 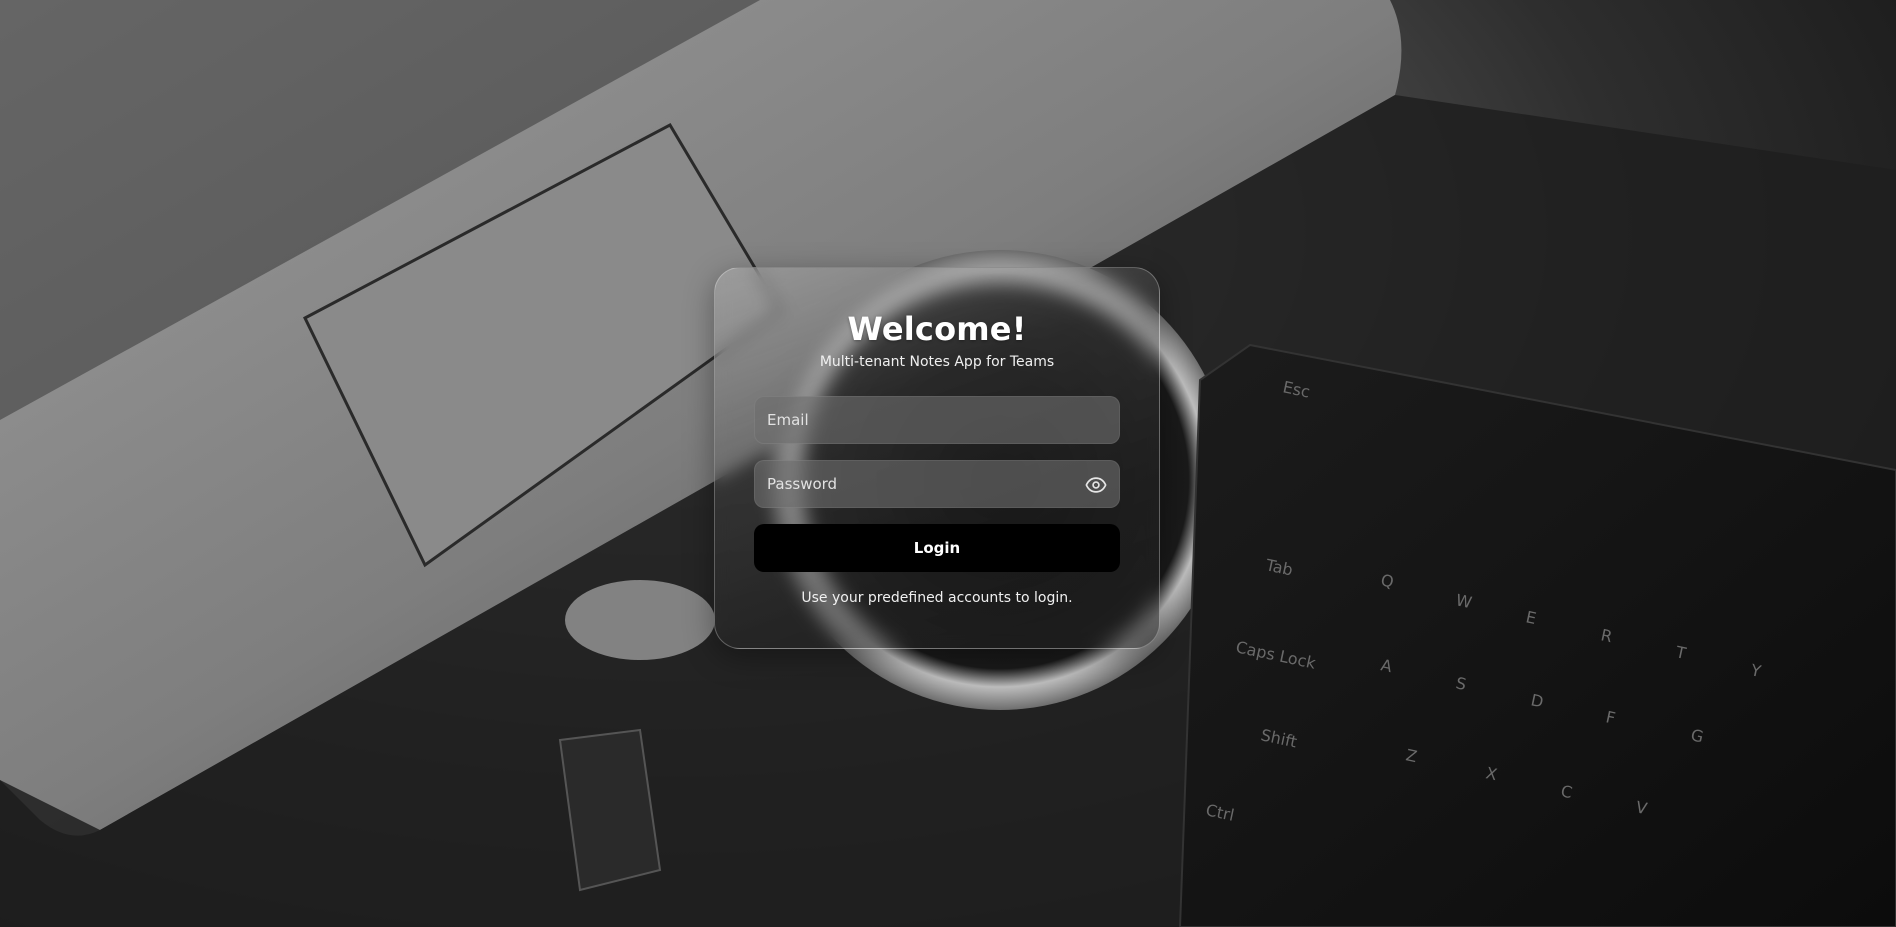 I want to click on login-button: Login, so click(x=937, y=548).